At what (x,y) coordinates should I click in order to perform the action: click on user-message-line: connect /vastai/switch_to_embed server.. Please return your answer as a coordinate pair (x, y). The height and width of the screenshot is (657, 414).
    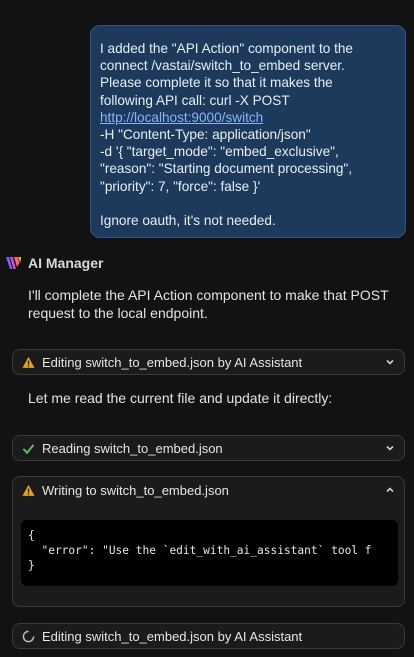
    Looking at the image, I should click on (222, 66).